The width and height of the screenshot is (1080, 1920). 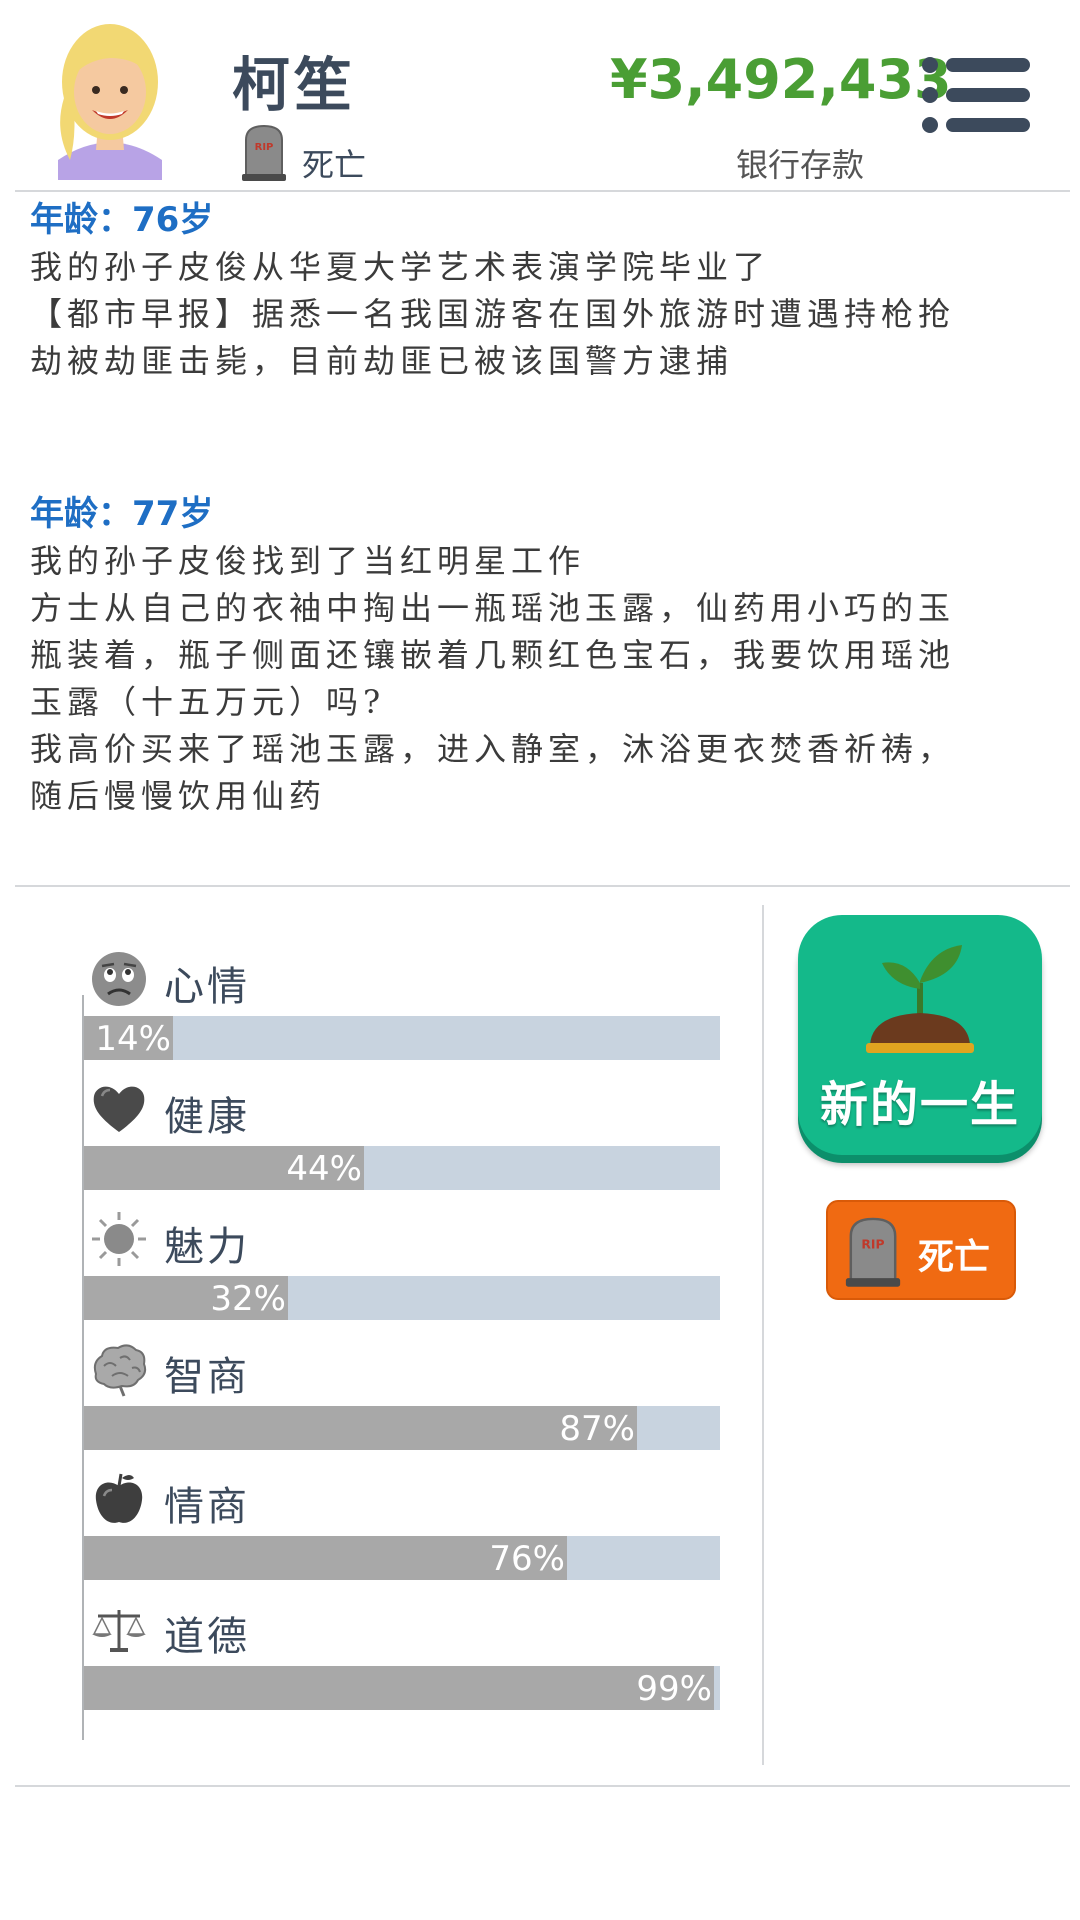 What do you see at coordinates (119, 1631) in the screenshot?
I see `scales-icon` at bounding box center [119, 1631].